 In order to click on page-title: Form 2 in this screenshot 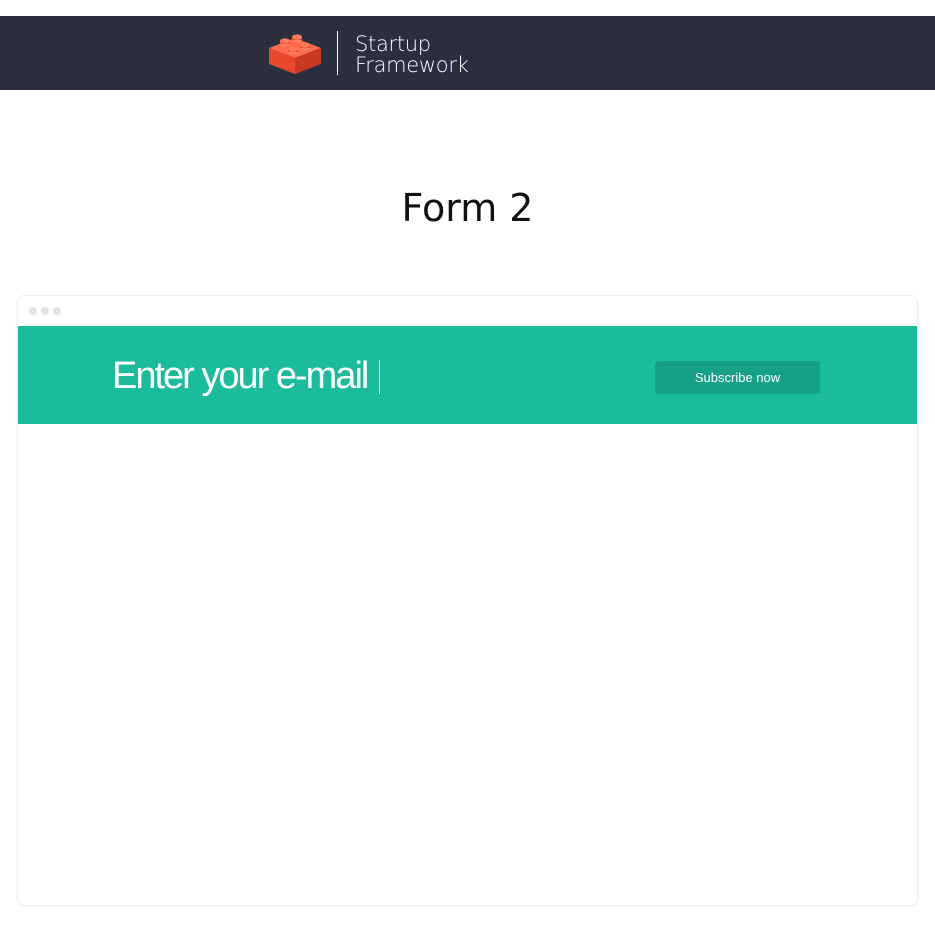, I will do `click(467, 208)`.